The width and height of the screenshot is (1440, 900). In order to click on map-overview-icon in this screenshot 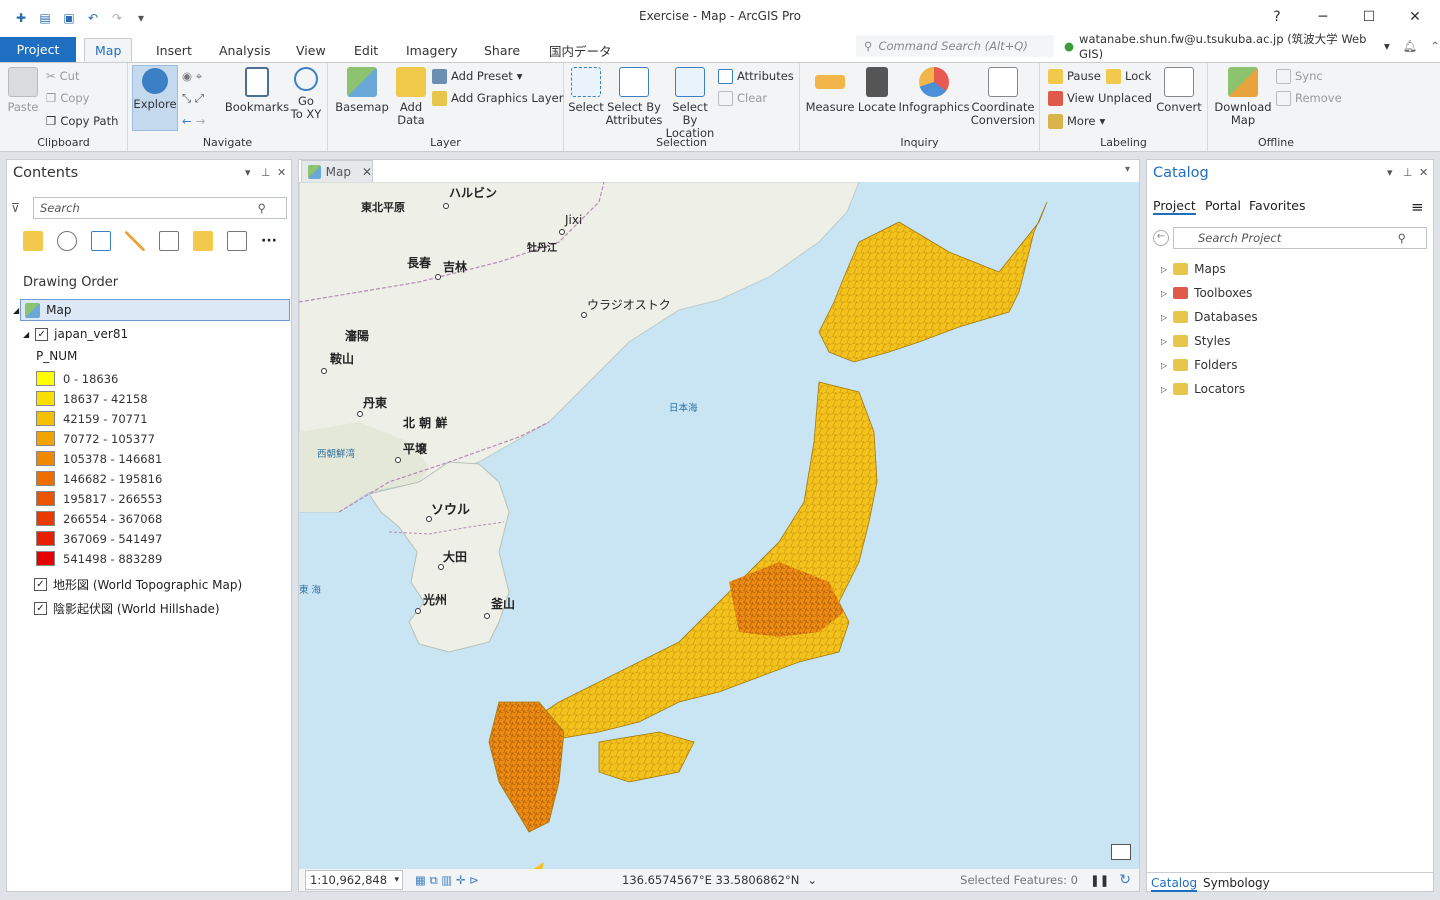, I will do `click(1121, 852)`.